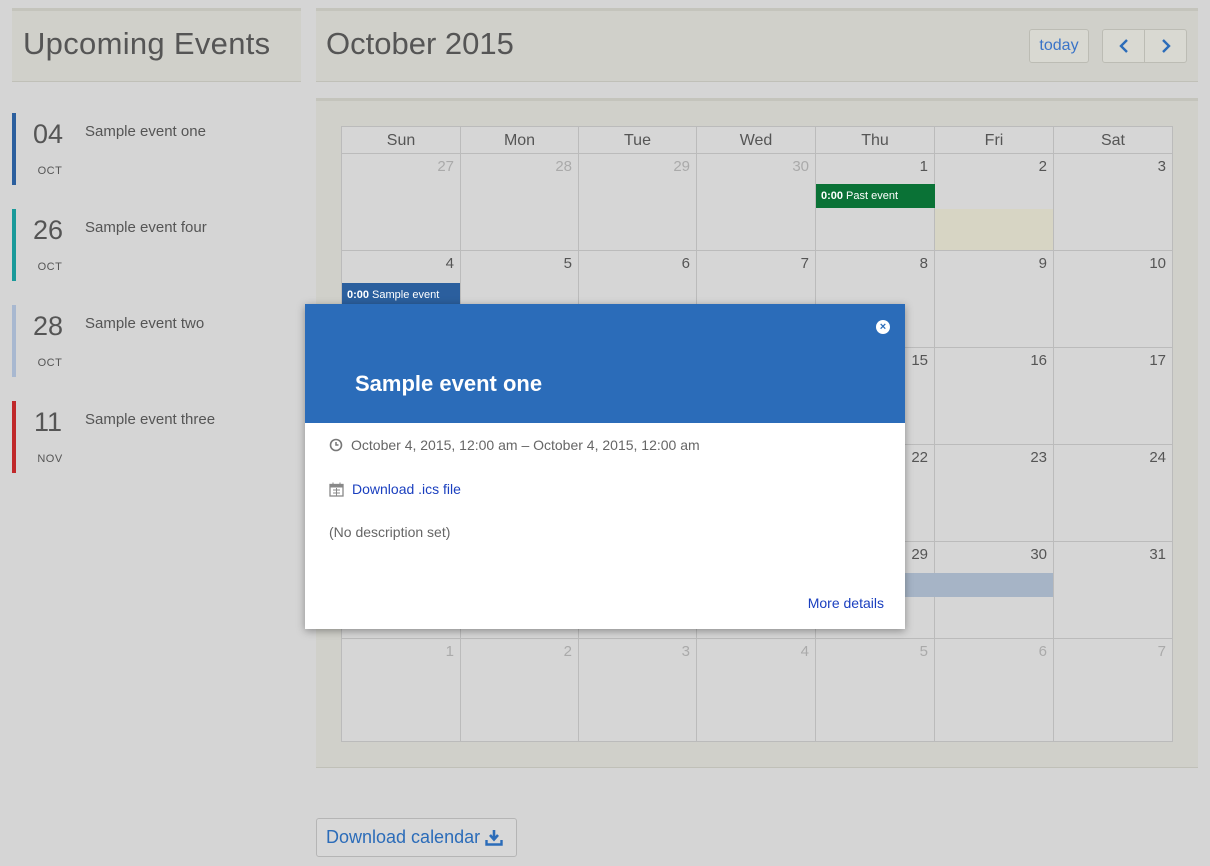 Image resolution: width=1210 pixels, height=866 pixels. I want to click on day-number: 10, so click(1157, 263).